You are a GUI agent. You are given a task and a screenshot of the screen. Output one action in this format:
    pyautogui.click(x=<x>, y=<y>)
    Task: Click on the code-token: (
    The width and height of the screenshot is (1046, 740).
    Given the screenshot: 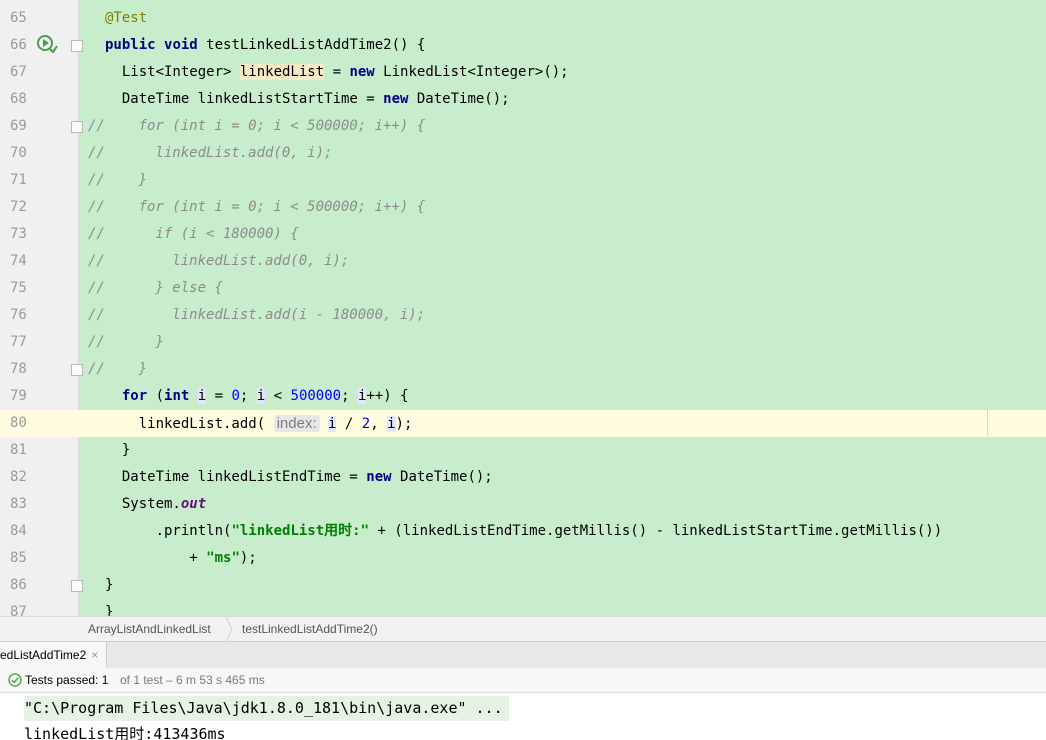 What is the action you would take?
    pyautogui.click(x=156, y=396)
    